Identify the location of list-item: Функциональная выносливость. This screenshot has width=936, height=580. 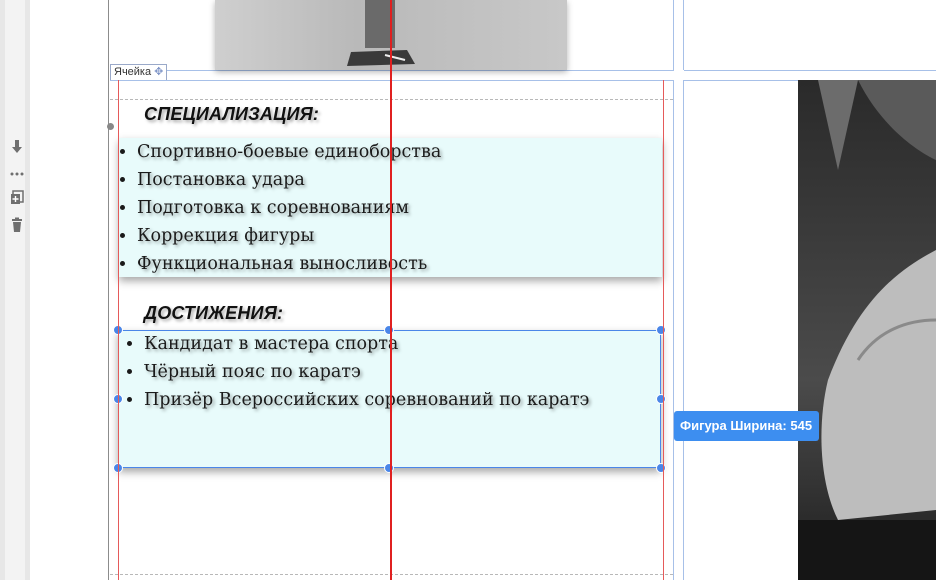
(399, 264).